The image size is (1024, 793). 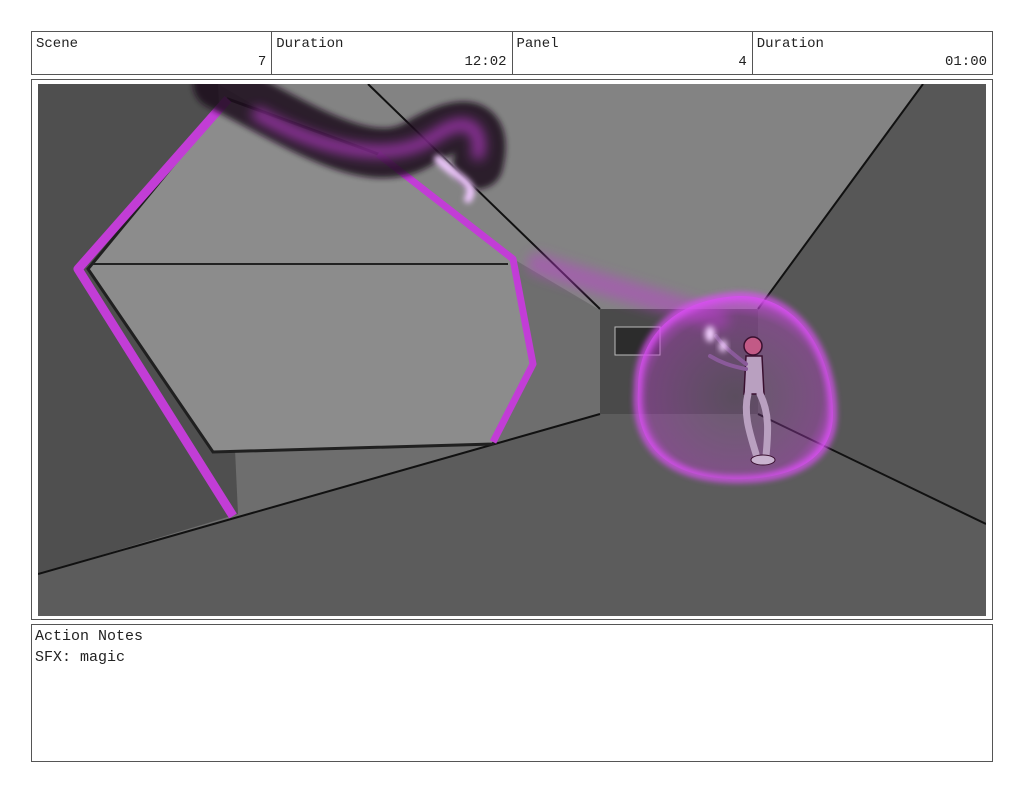 What do you see at coordinates (392, 53) in the screenshot?
I see `scene-duration-cell: Duration 12:02` at bounding box center [392, 53].